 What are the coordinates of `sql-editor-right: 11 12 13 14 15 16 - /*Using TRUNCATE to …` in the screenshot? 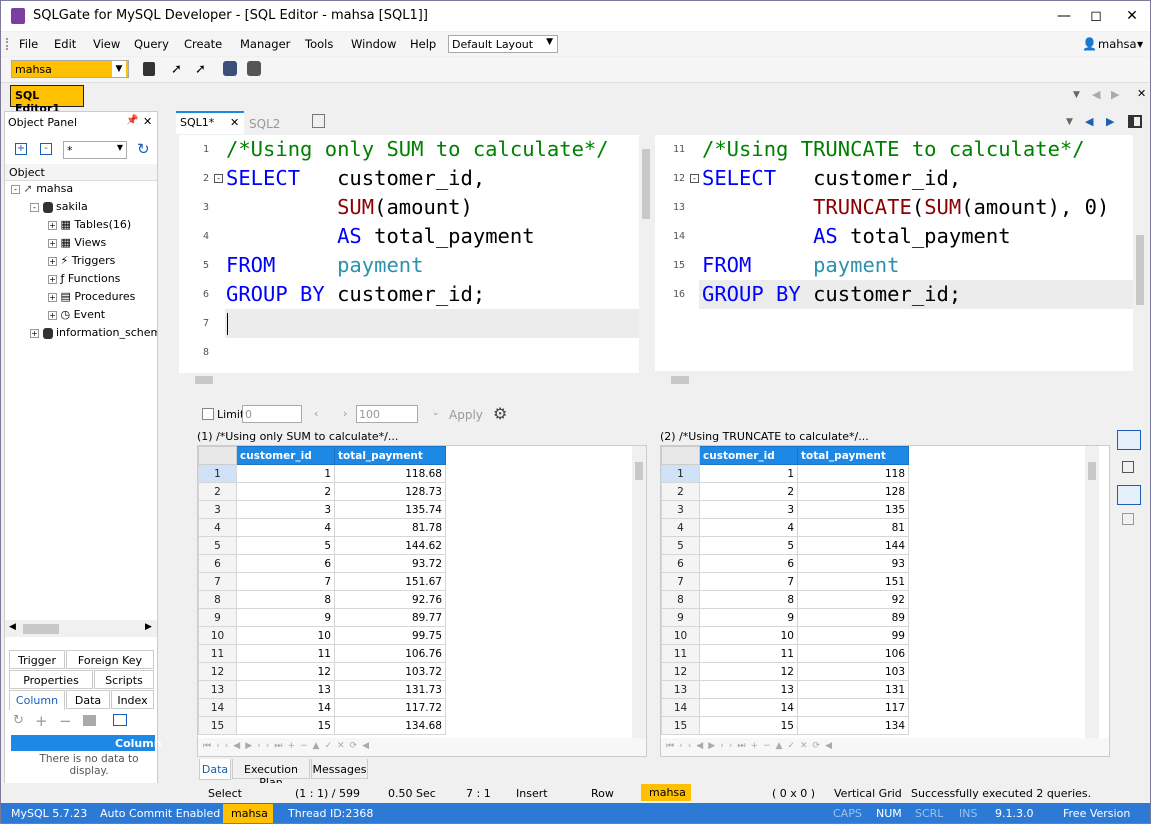 It's located at (894, 253).